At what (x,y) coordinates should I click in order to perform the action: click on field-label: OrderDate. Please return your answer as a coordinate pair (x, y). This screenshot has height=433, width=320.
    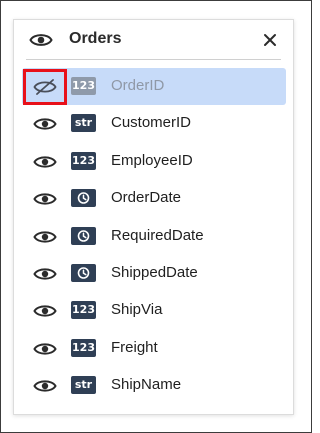
    Looking at the image, I should click on (146, 197).